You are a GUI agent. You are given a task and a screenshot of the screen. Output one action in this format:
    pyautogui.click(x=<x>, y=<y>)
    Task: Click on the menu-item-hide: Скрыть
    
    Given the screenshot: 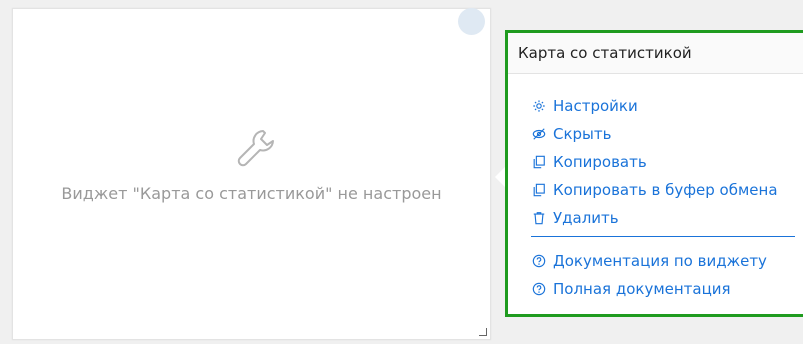 What is the action you would take?
    pyautogui.click(x=655, y=134)
    